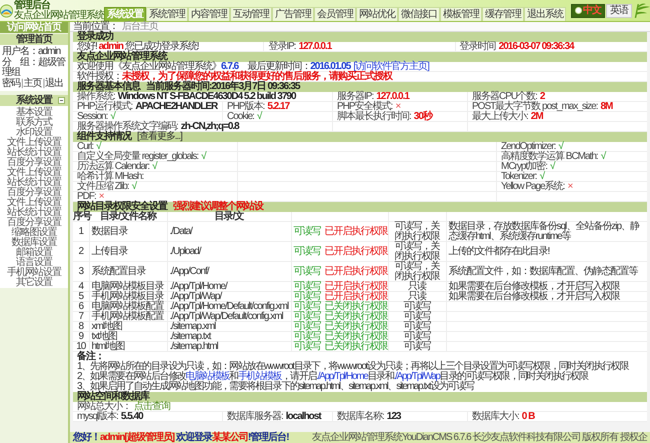  I want to click on field-value: 5.5.40, so click(131, 416).